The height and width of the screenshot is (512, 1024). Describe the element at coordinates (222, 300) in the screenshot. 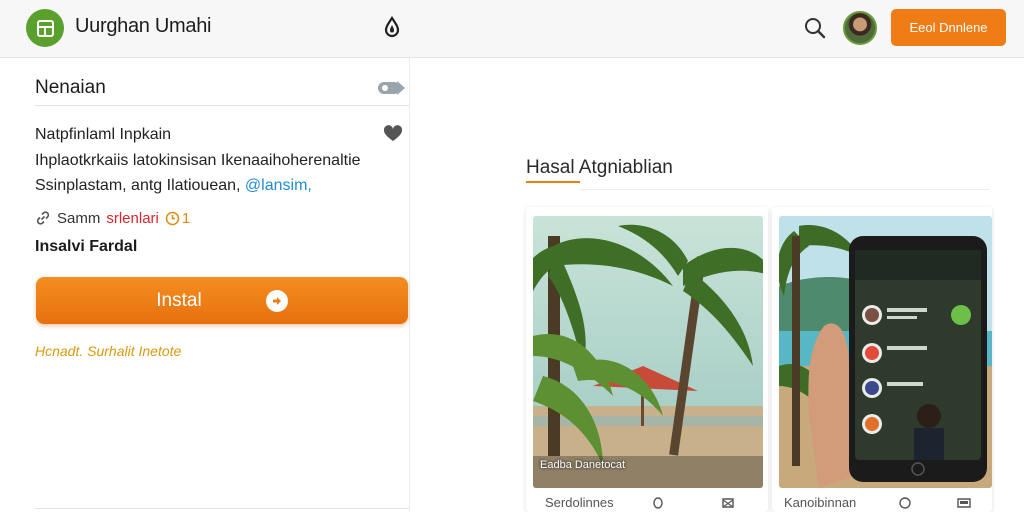

I see `install-button: Instal` at that location.